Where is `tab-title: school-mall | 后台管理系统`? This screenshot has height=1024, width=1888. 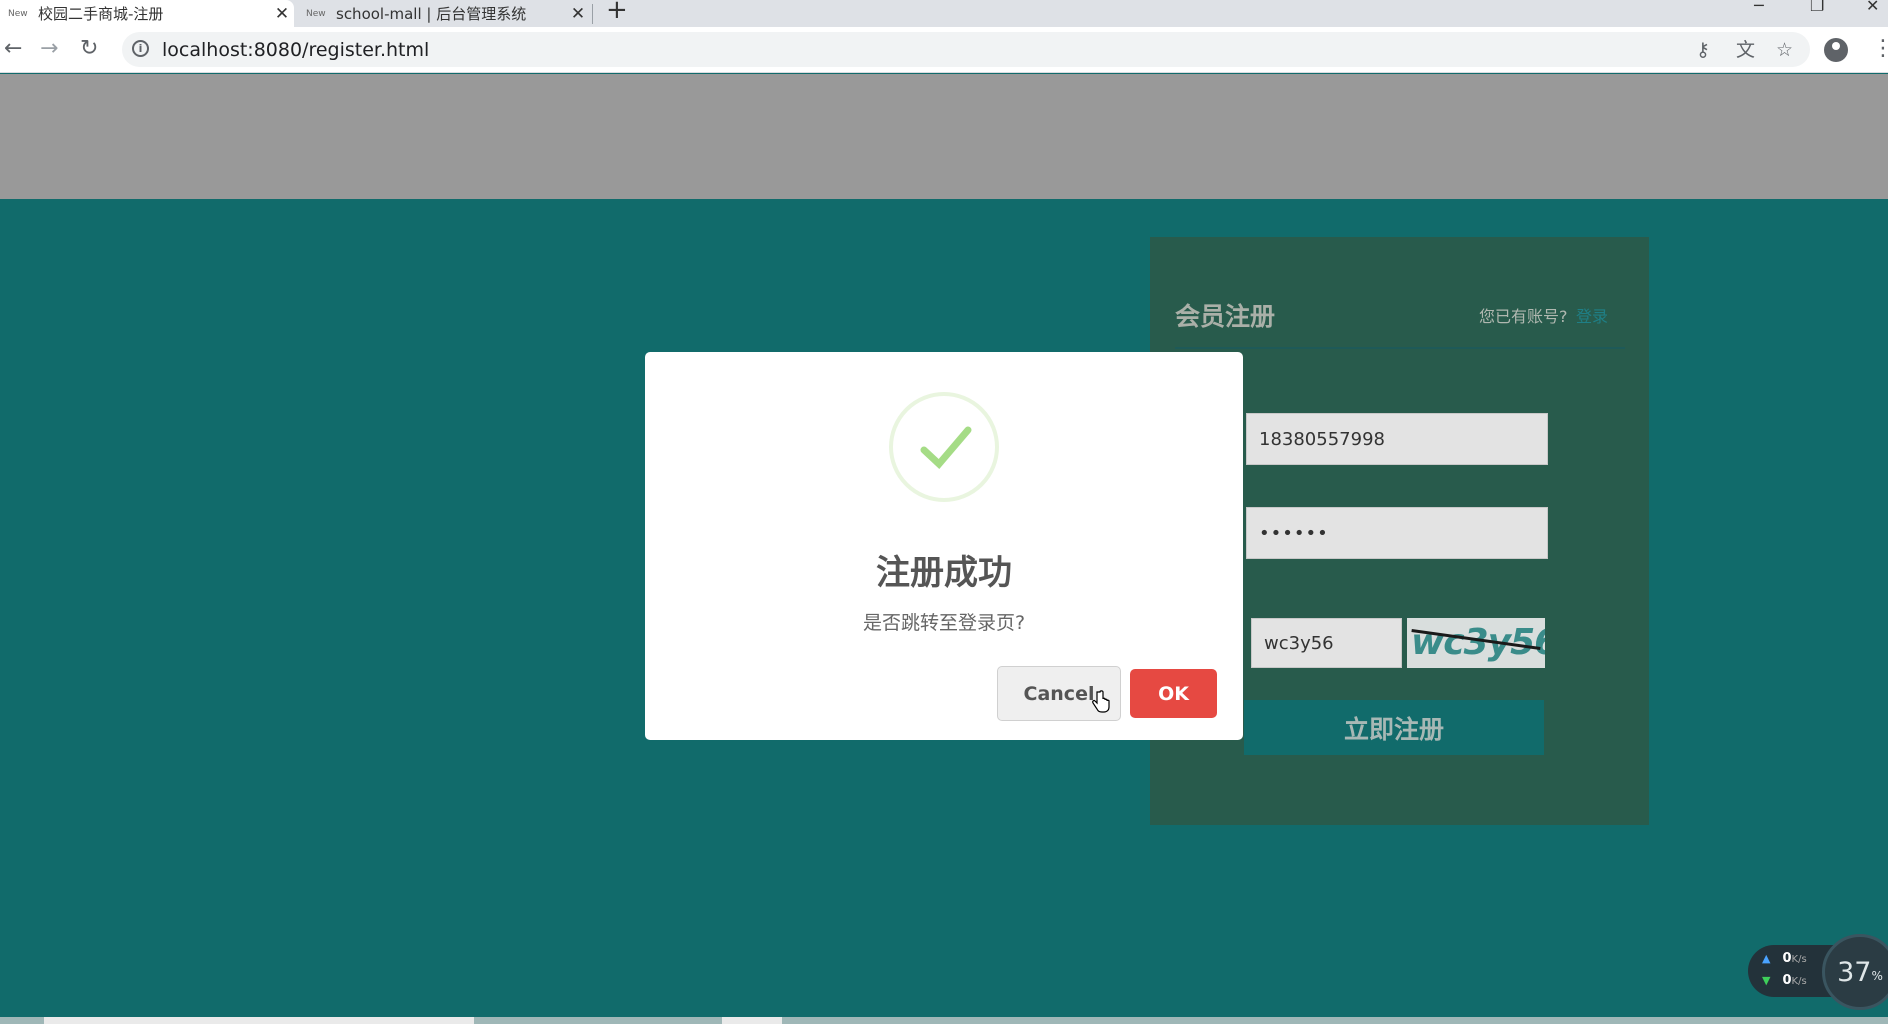 tab-title: school-mall | 后台管理系统 is located at coordinates (431, 14).